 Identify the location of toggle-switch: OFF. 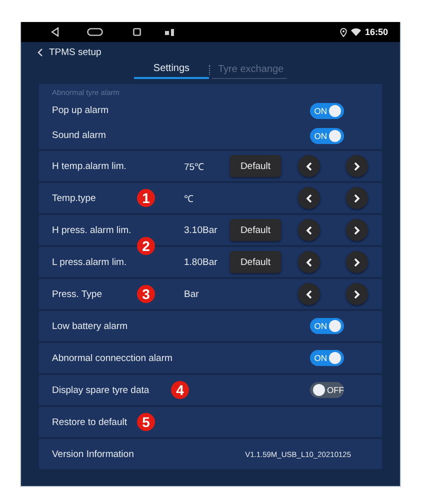
(327, 390).